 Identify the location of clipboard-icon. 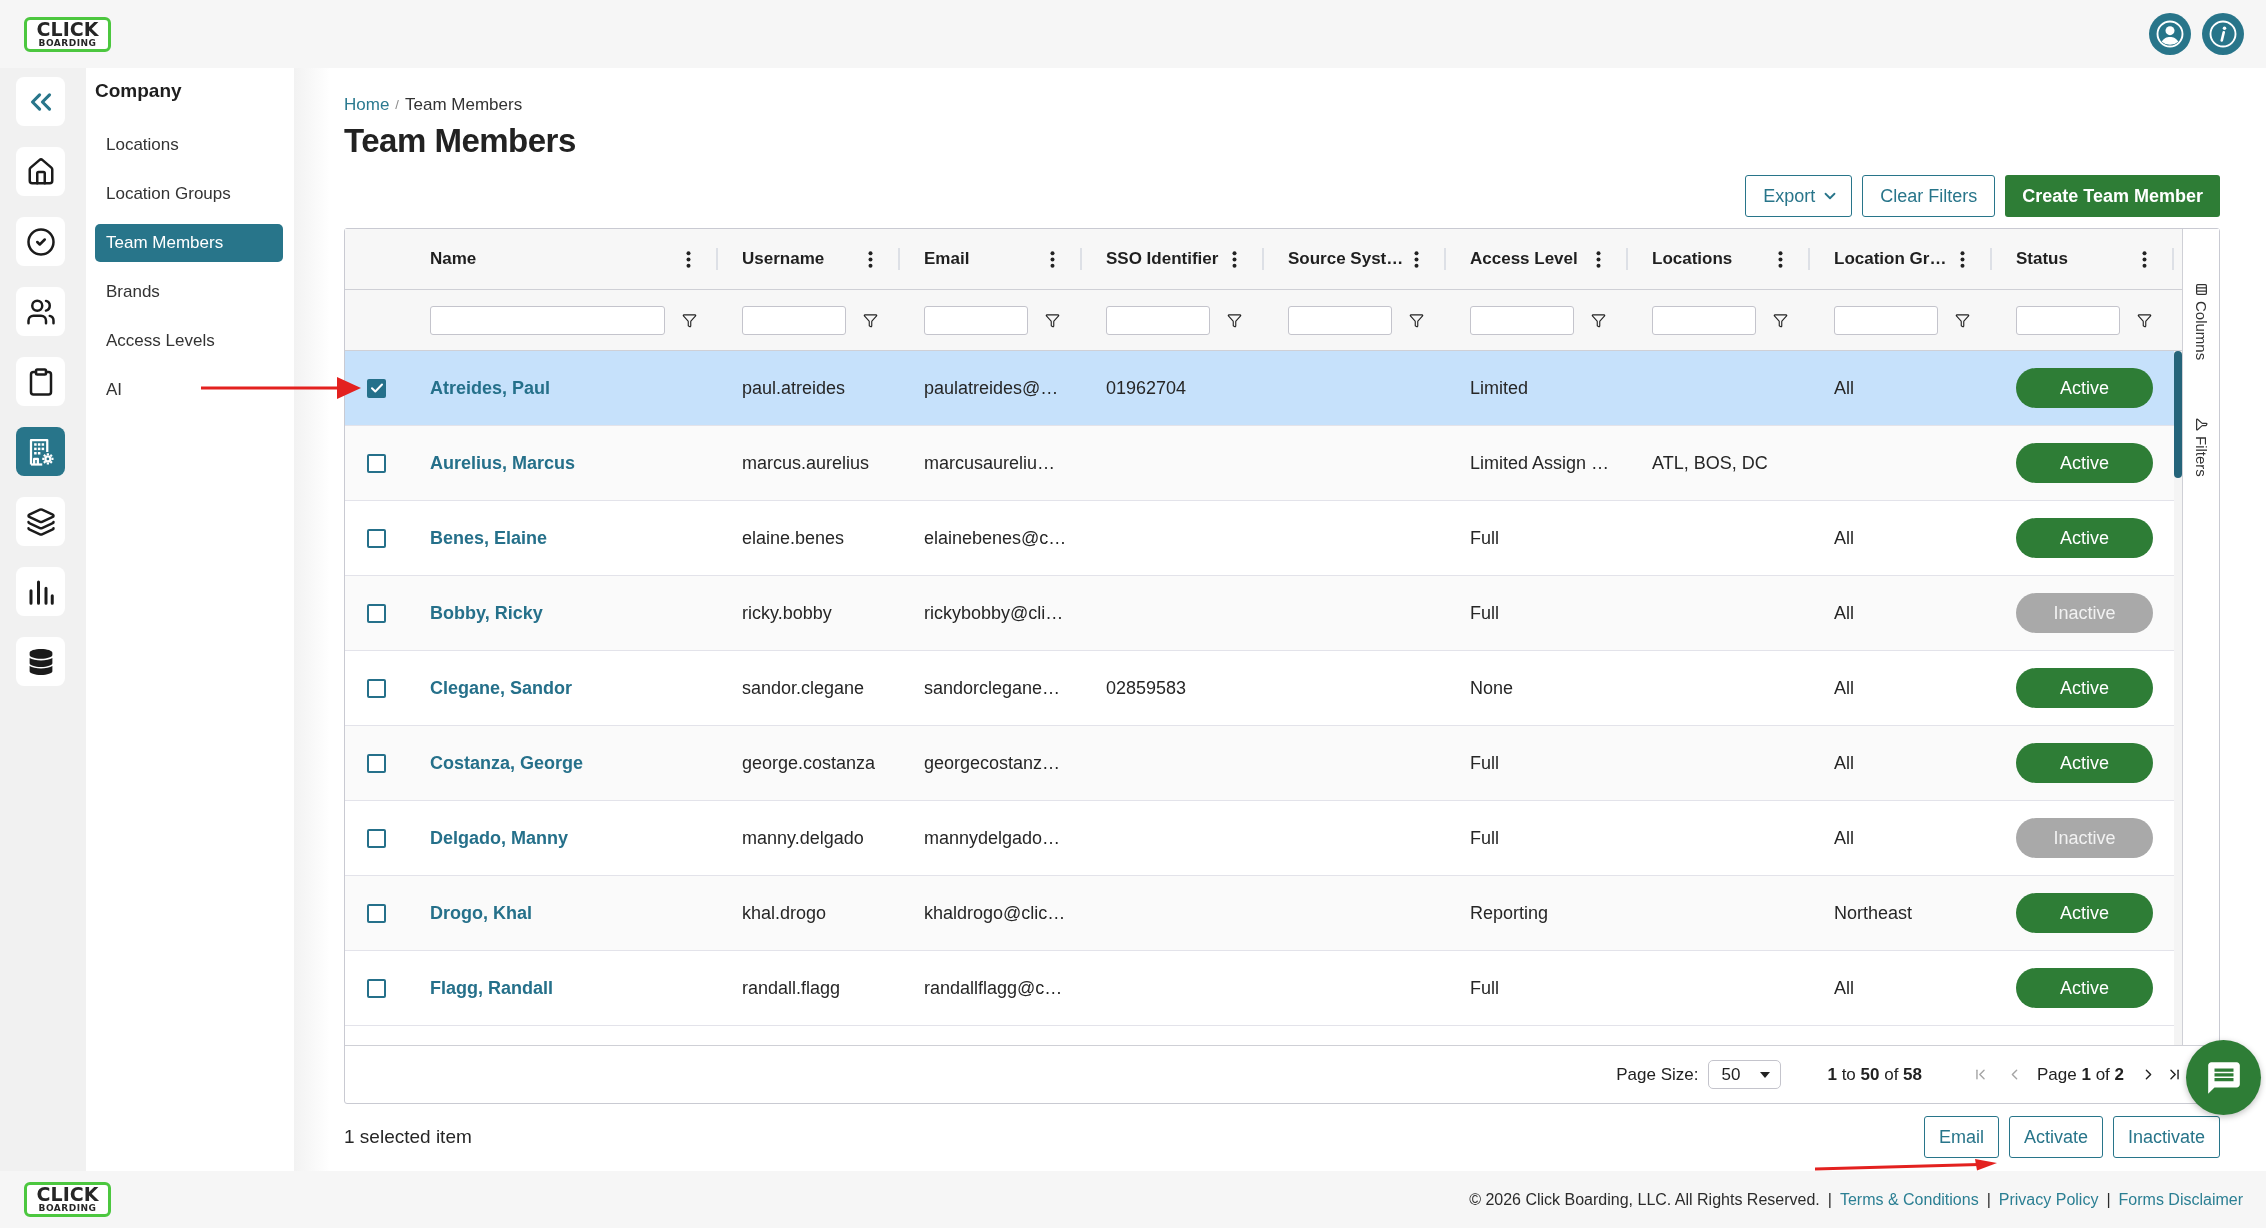
(40, 381).